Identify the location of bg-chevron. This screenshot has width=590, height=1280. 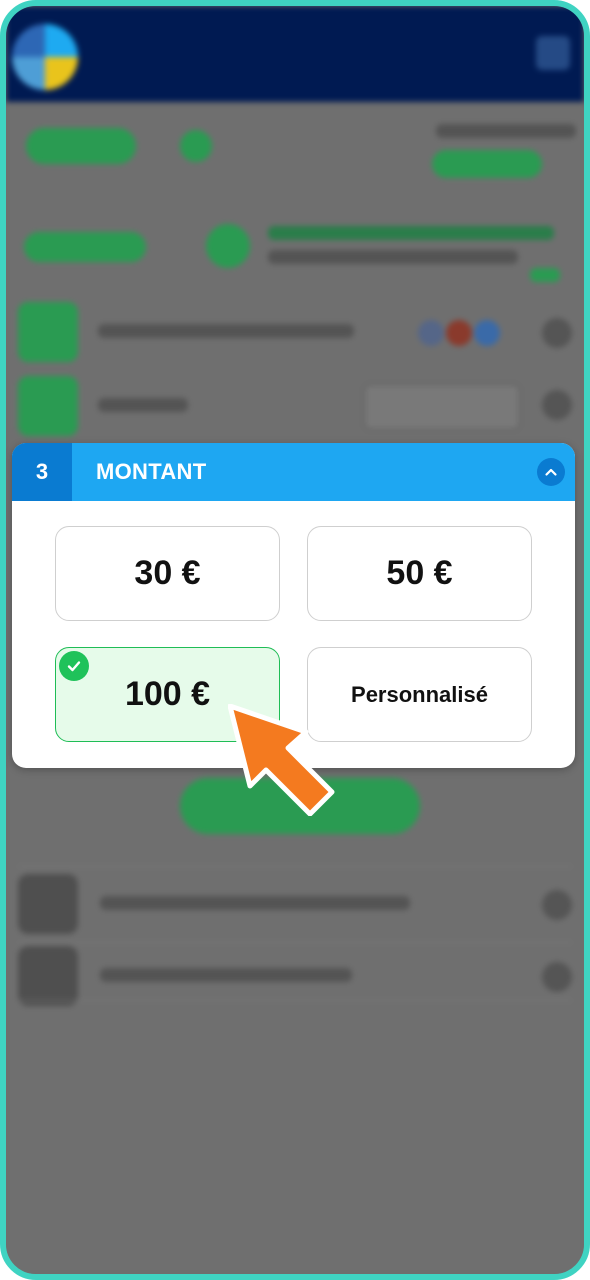
(545, 275).